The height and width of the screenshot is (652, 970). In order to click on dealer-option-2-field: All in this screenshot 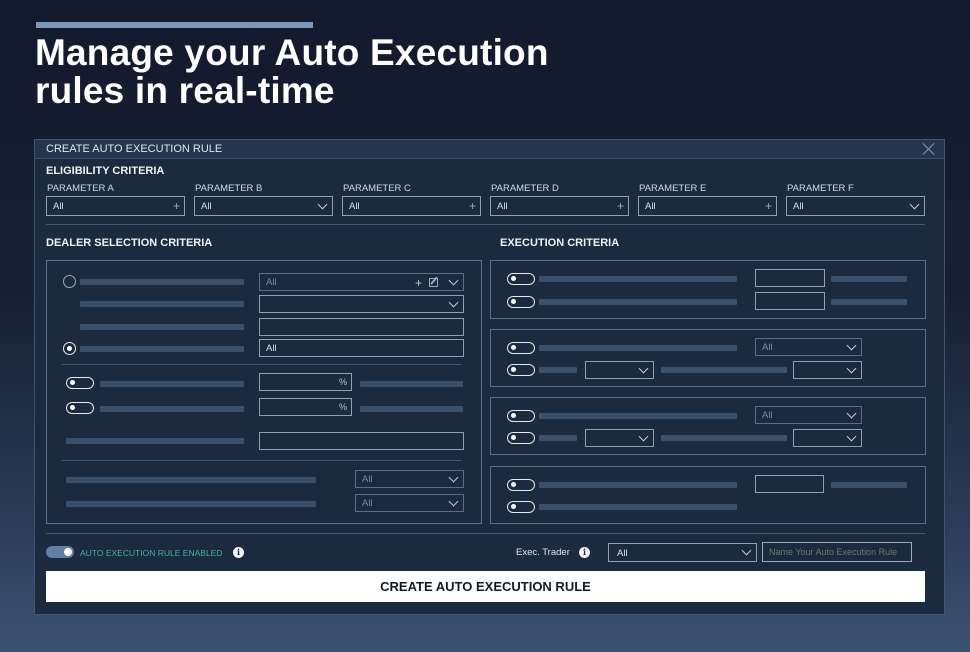, I will do `click(361, 348)`.